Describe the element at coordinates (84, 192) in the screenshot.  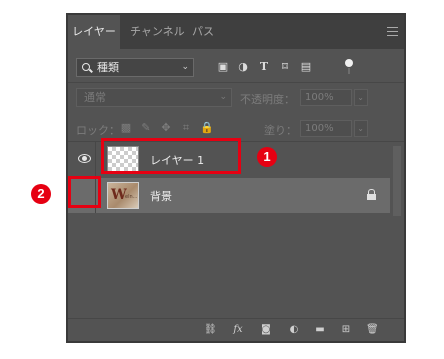
I see `highlight-visibility` at that location.